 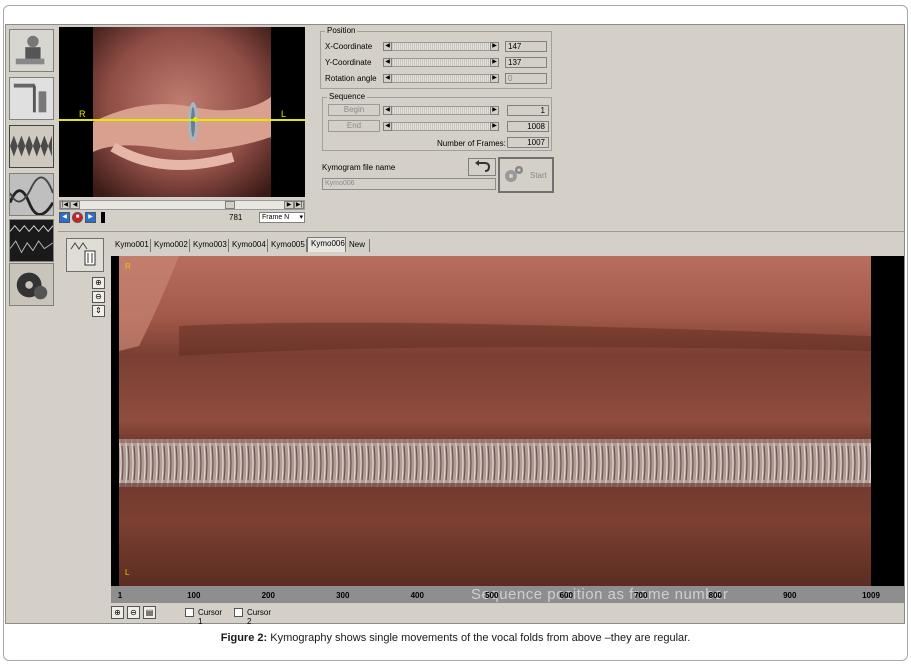 I want to click on chevron-down-icon: ▾, so click(x=301, y=217).